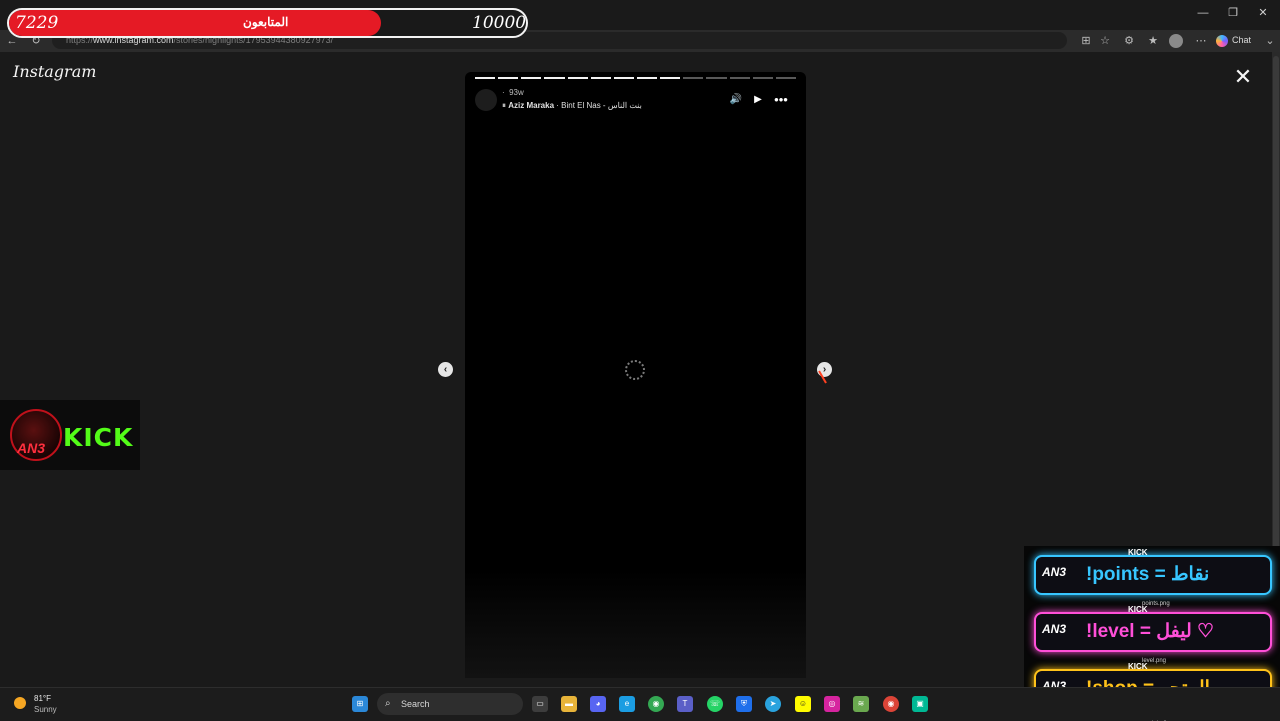  I want to click on followers-label: المتابعون, so click(266, 22).